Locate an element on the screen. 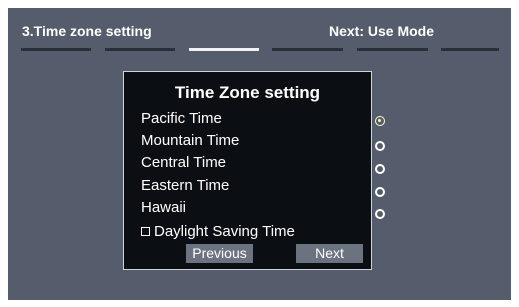  time-zone-option-central: Central Time is located at coordinates (263, 165).